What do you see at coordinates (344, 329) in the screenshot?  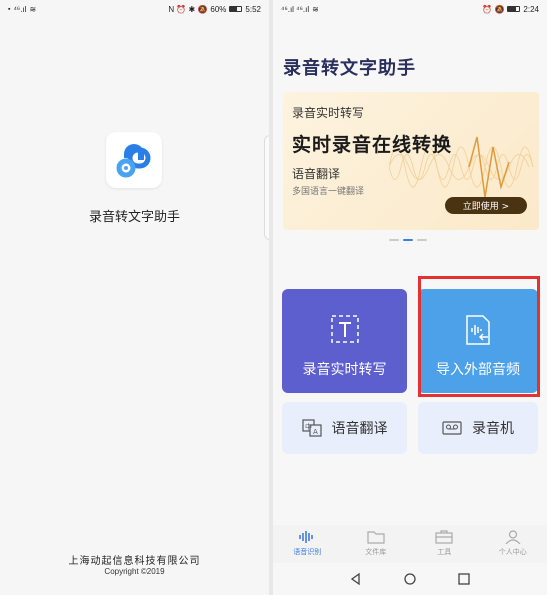 I see `text-box-icon` at bounding box center [344, 329].